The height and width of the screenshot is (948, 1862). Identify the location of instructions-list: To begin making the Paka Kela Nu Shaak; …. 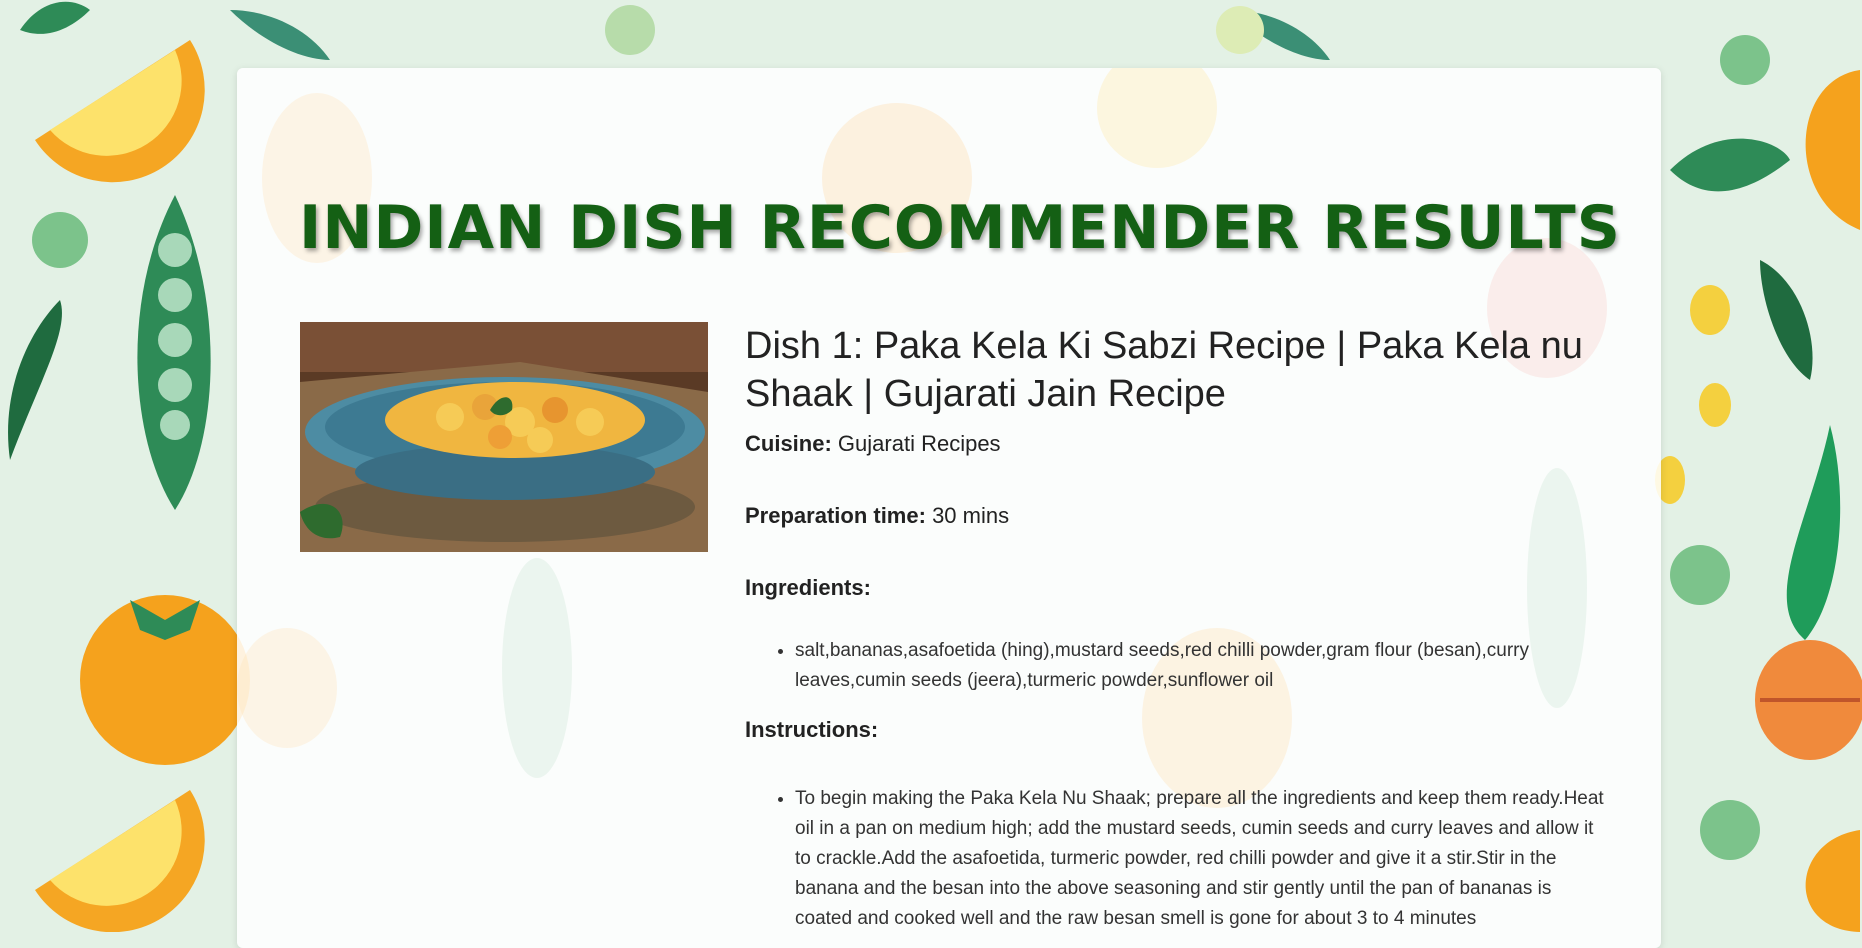
(1175, 859).